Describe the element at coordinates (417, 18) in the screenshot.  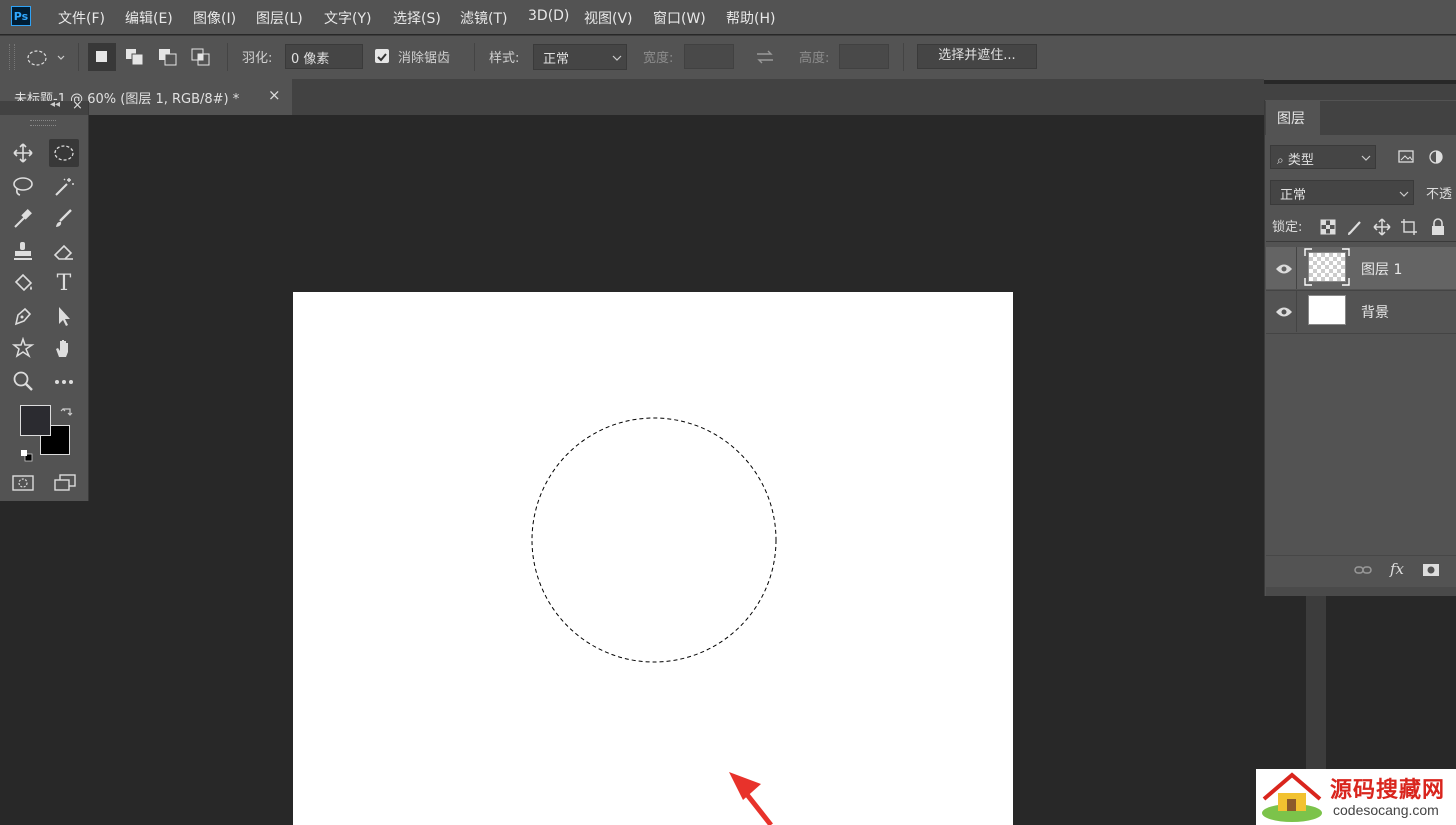
I see `menu-select: 选择(S)` at that location.